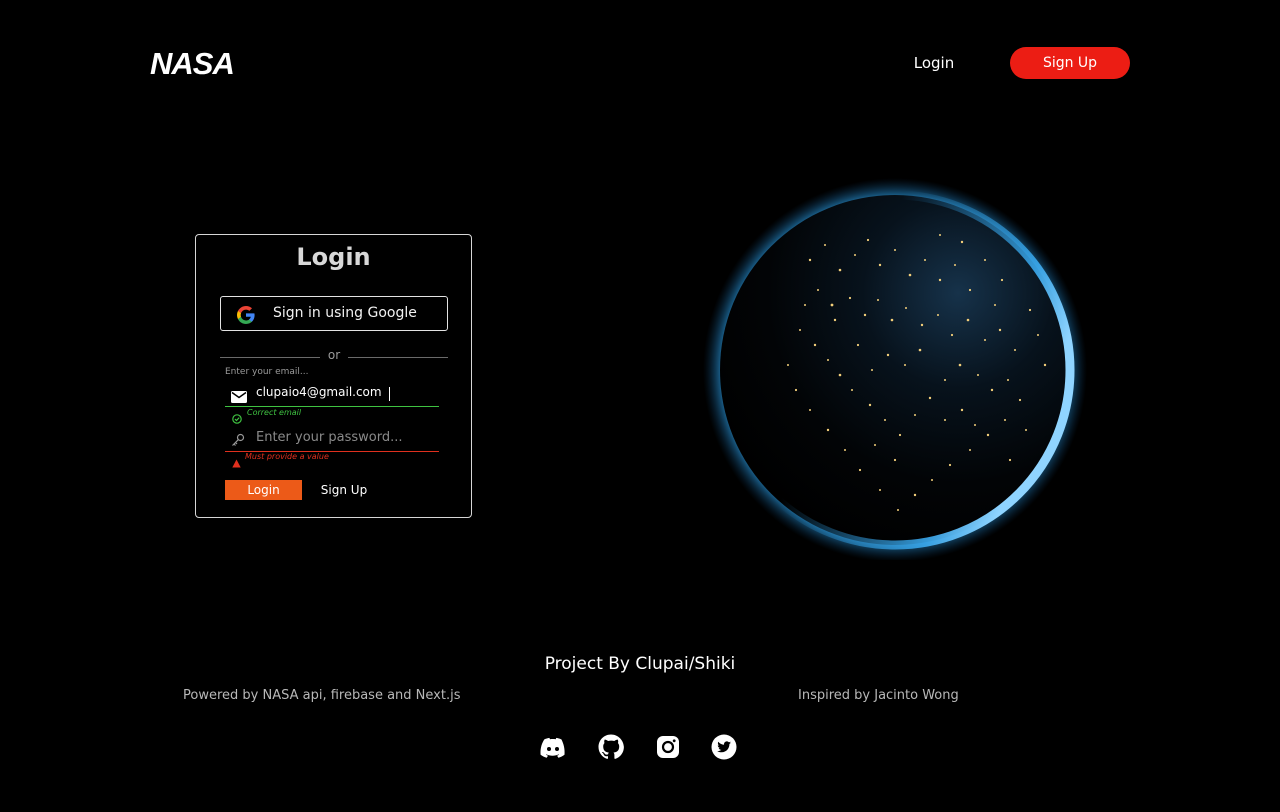  What do you see at coordinates (345, 313) in the screenshot?
I see `google-signin-label: Sign in using Google` at bounding box center [345, 313].